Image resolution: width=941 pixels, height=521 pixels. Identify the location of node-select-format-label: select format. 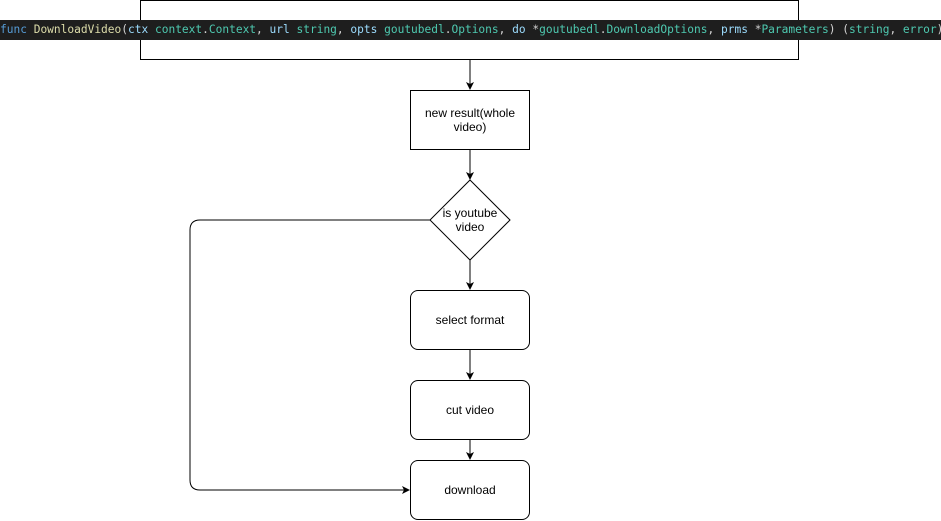
(470, 320).